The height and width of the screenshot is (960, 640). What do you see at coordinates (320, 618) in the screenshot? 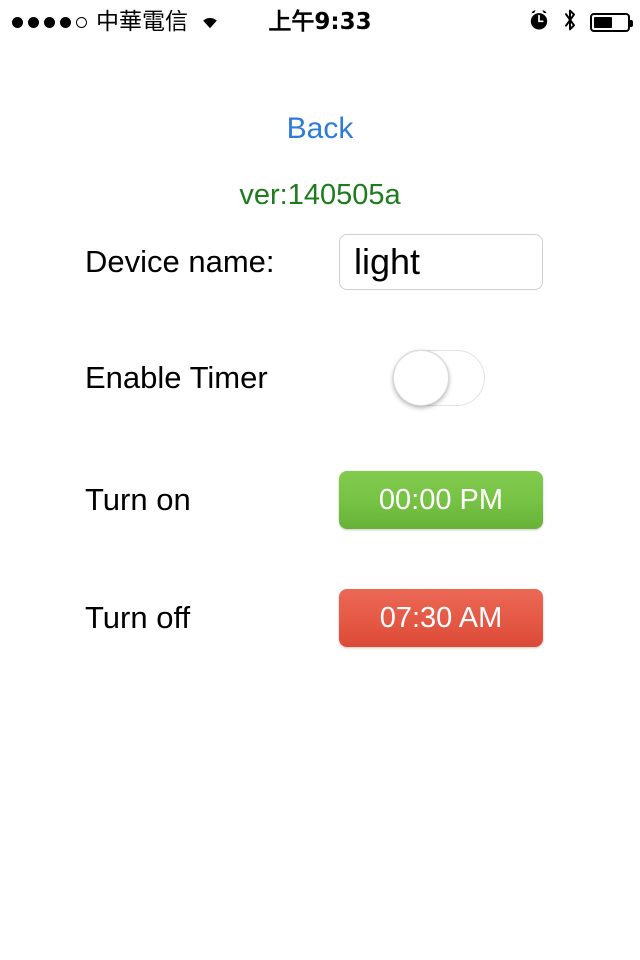
I see `turn-off-row: Turn off 07:30 AM` at bounding box center [320, 618].